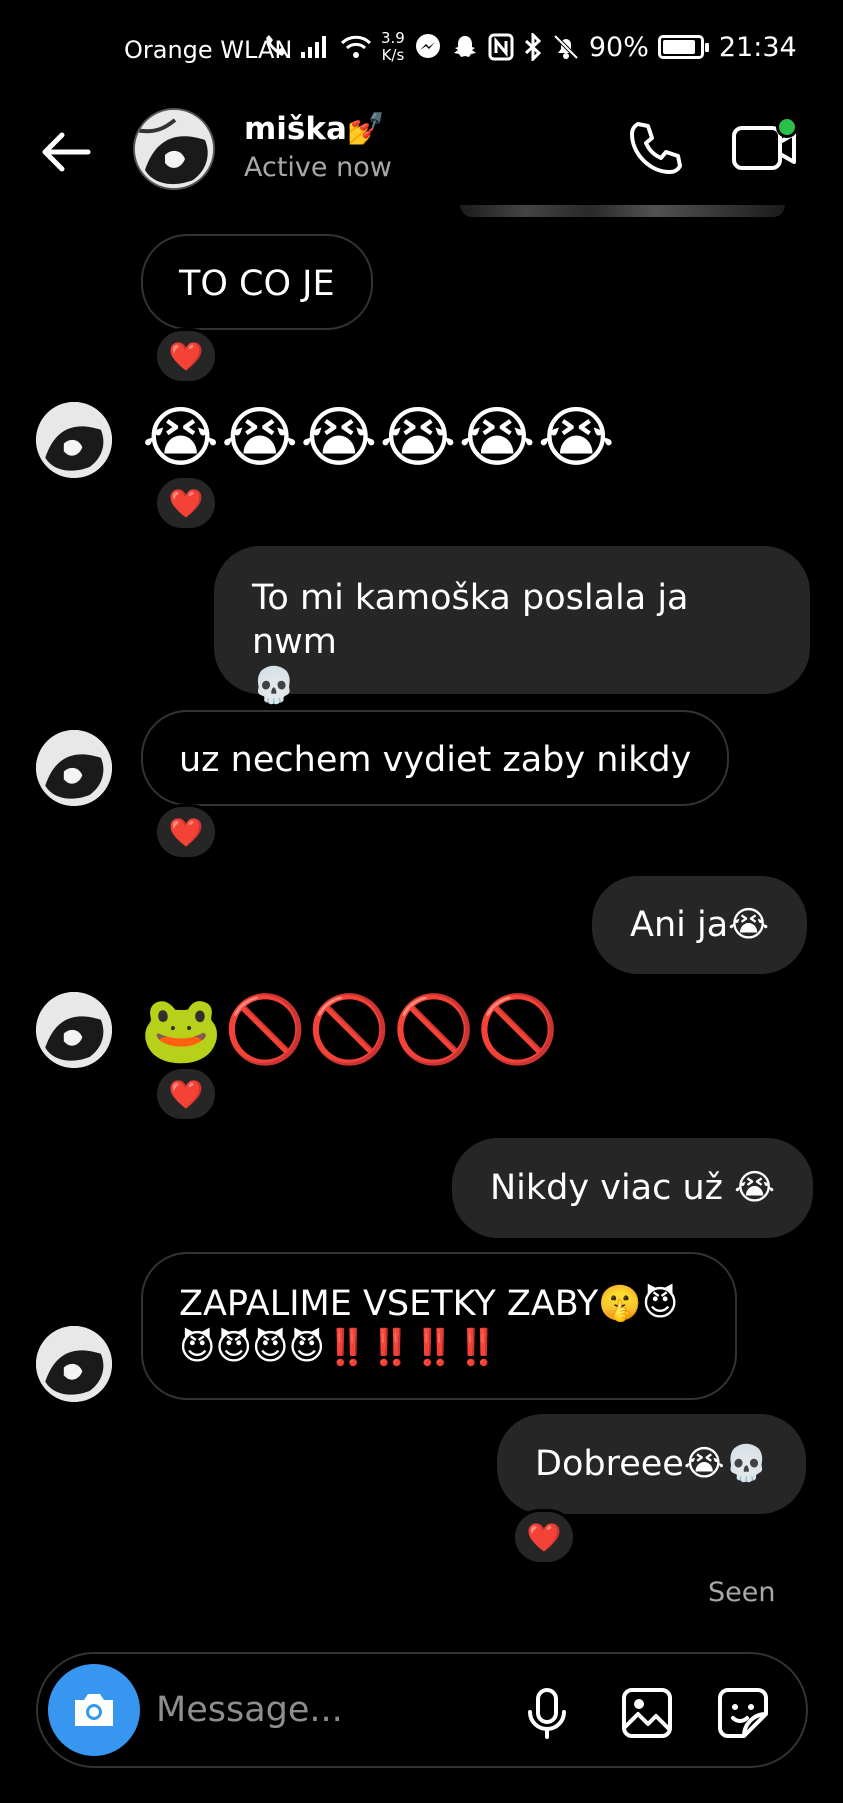 The height and width of the screenshot is (1803, 843). What do you see at coordinates (766, 148) in the screenshot?
I see `video-call-button` at bounding box center [766, 148].